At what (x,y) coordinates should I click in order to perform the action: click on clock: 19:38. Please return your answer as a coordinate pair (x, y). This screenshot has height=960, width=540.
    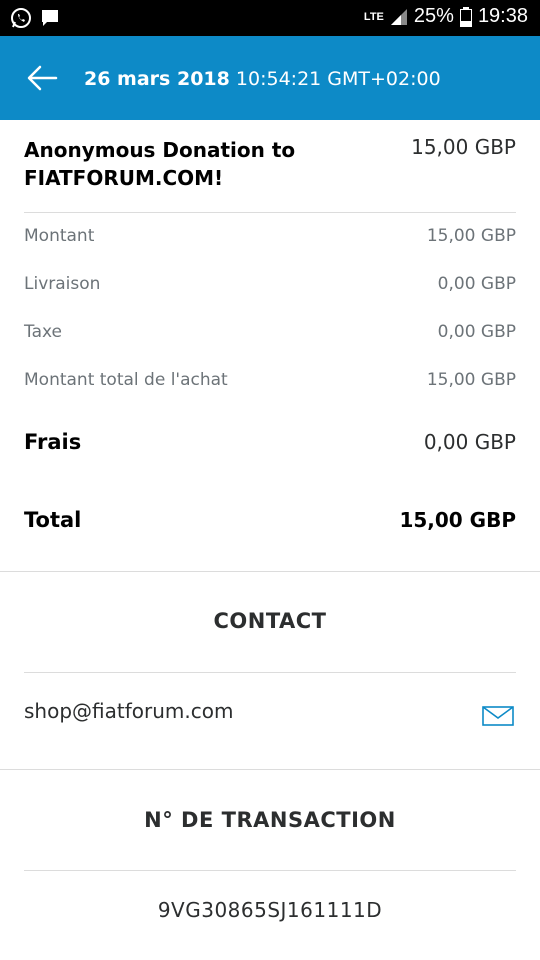
    Looking at the image, I should click on (502, 16).